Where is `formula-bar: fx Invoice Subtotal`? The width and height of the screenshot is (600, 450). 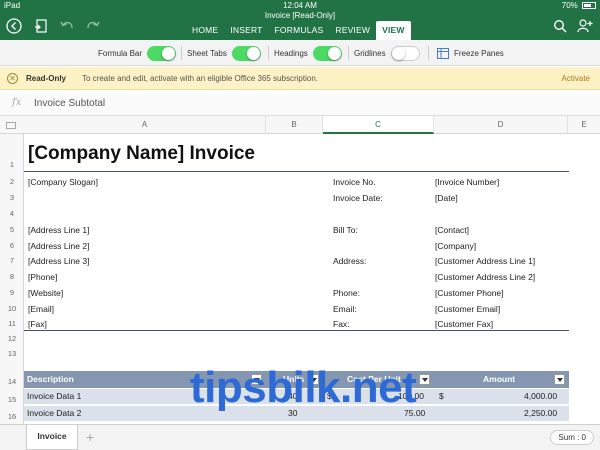
formula-bar: fx Invoice Subtotal is located at coordinates (300, 104).